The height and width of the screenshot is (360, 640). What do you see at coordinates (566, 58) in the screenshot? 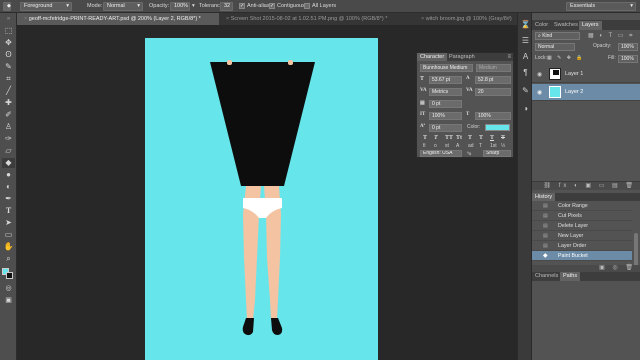
I see `lock-icons: ▦ ✎ ✥ 🔒` at bounding box center [566, 58].